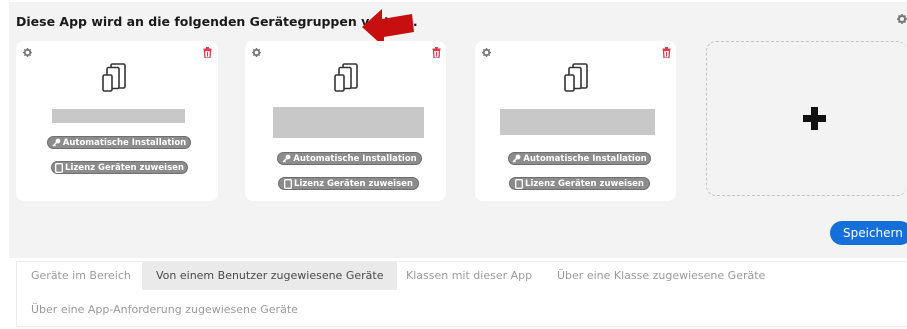  Describe the element at coordinates (814, 118) in the screenshot. I see `plus-icon` at that location.